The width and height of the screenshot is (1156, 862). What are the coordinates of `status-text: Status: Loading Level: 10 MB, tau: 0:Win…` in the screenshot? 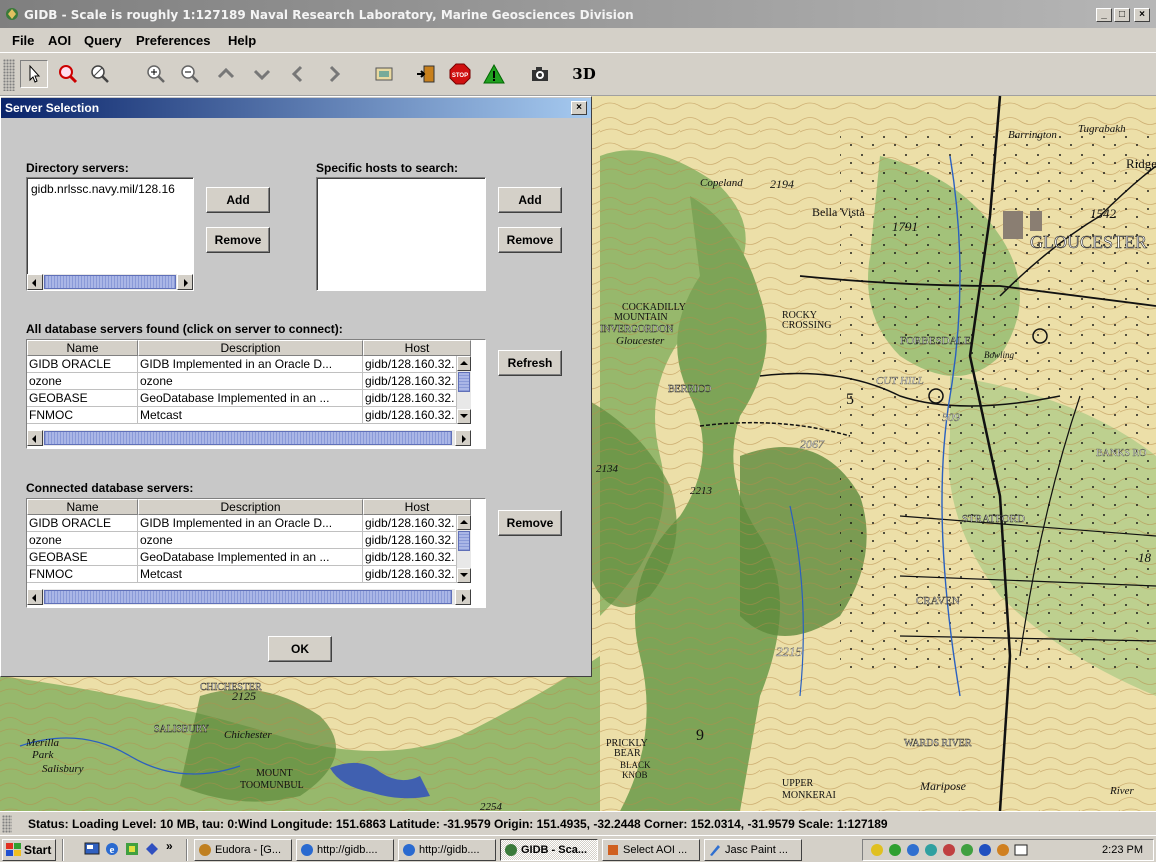 It's located at (458, 824).